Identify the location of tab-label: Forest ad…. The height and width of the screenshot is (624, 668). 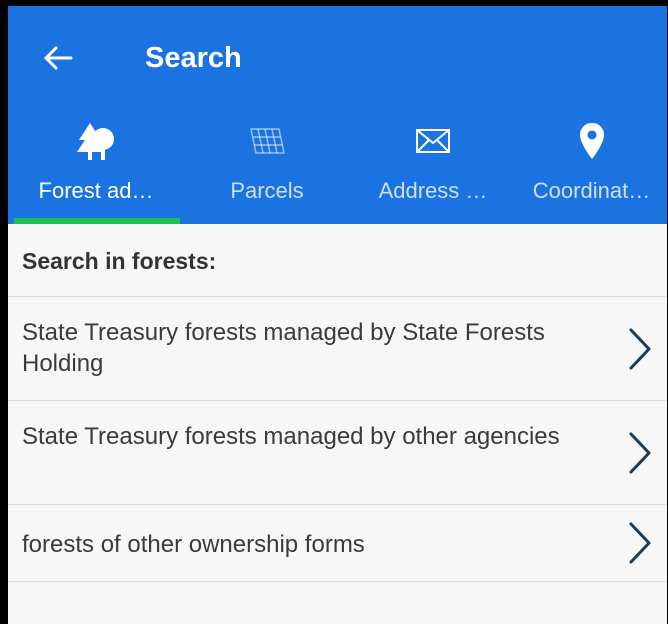
(96, 190).